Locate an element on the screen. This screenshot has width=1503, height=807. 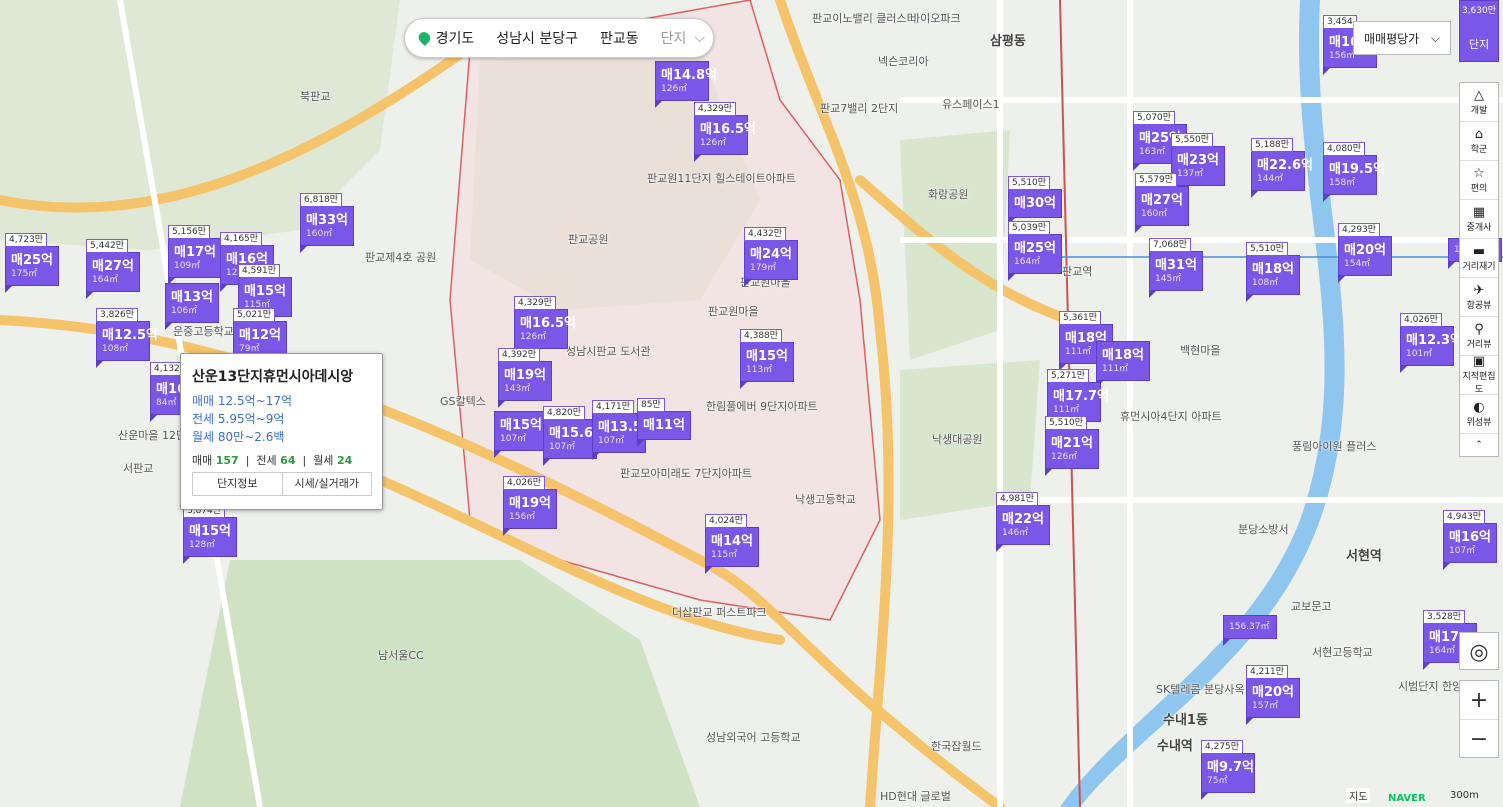
marker-area: 154㎡ is located at coordinates (1357, 264).